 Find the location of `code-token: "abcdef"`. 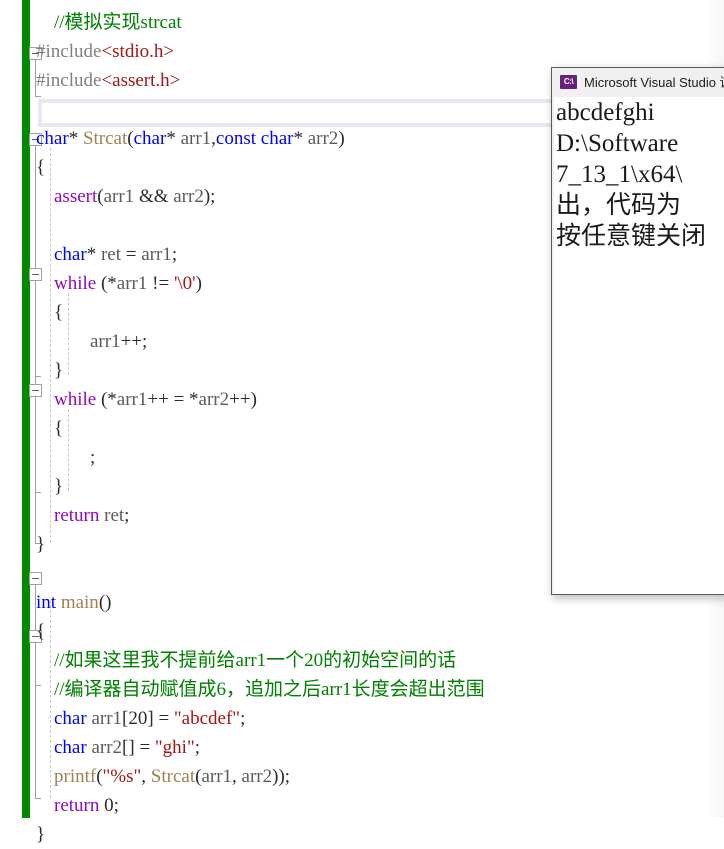

code-token: "abcdef" is located at coordinates (207, 718).